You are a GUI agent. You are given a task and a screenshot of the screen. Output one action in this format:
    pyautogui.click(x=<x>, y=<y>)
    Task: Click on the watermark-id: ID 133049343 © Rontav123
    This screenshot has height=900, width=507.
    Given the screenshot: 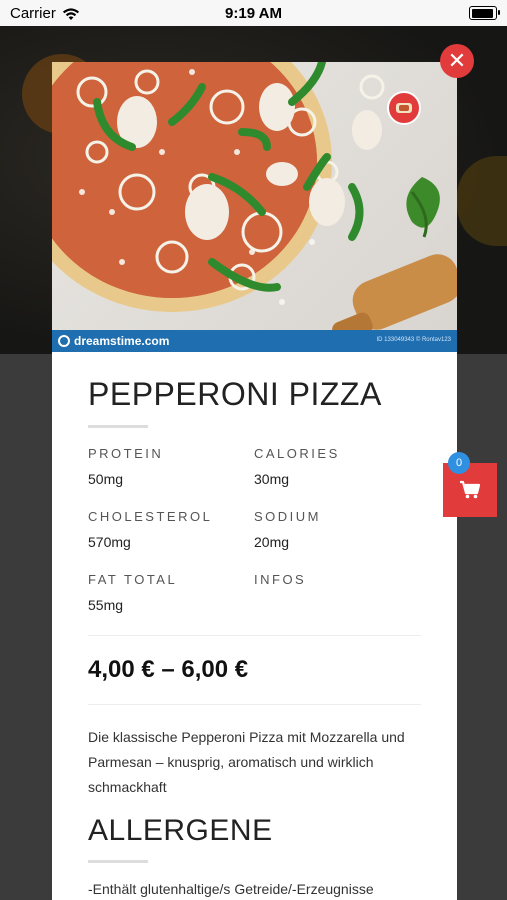 What is the action you would take?
    pyautogui.click(x=413, y=340)
    